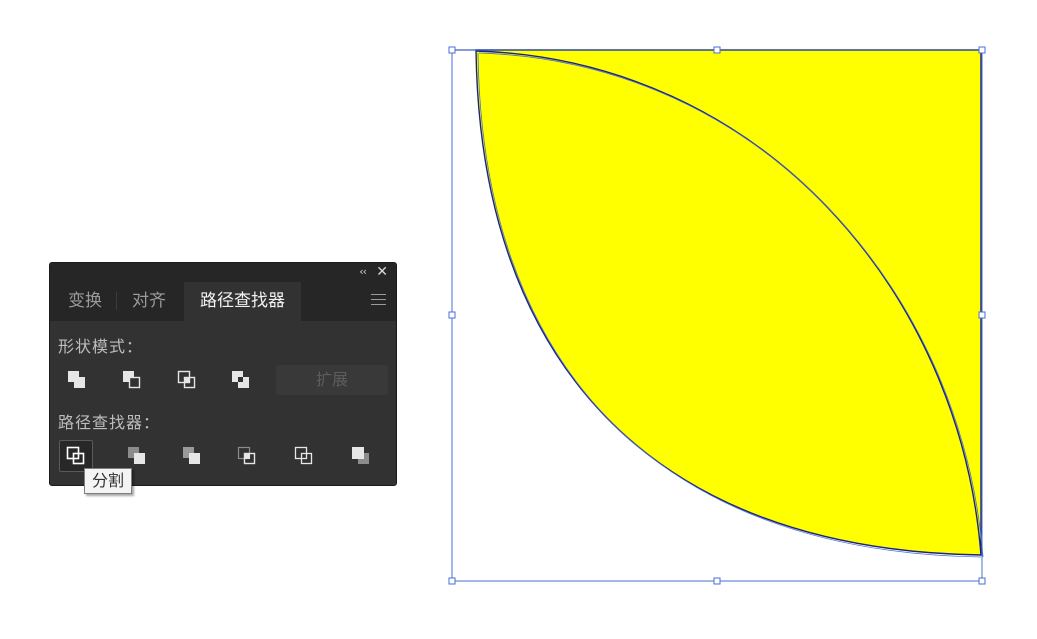 The image size is (1037, 639). What do you see at coordinates (109, 422) in the screenshot?
I see `pathfinders-label: 路径查找器：` at bounding box center [109, 422].